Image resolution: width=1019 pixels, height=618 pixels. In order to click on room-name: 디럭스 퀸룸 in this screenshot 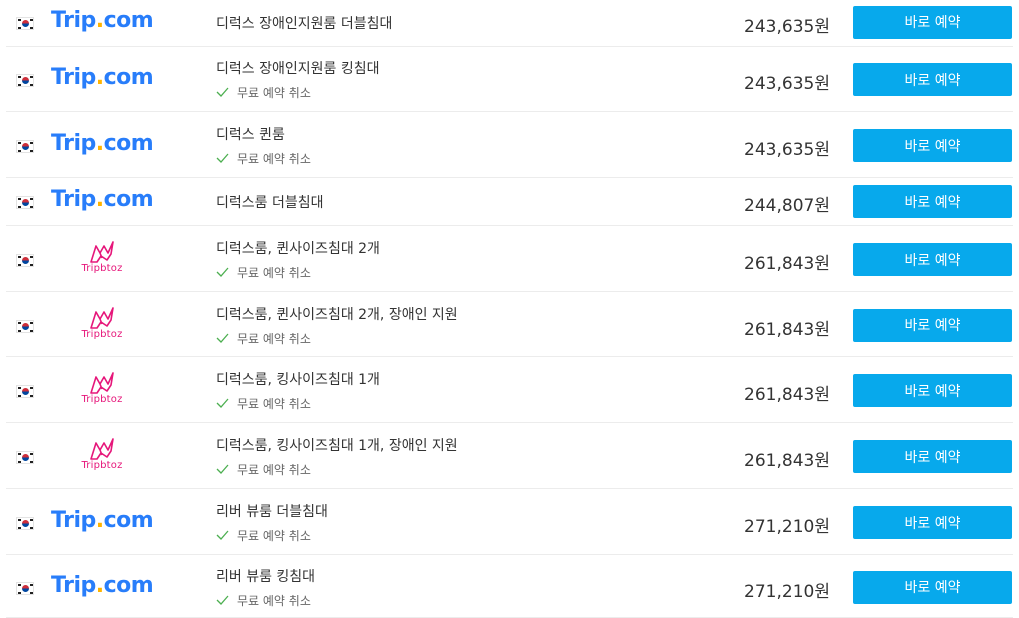, I will do `click(250, 135)`.